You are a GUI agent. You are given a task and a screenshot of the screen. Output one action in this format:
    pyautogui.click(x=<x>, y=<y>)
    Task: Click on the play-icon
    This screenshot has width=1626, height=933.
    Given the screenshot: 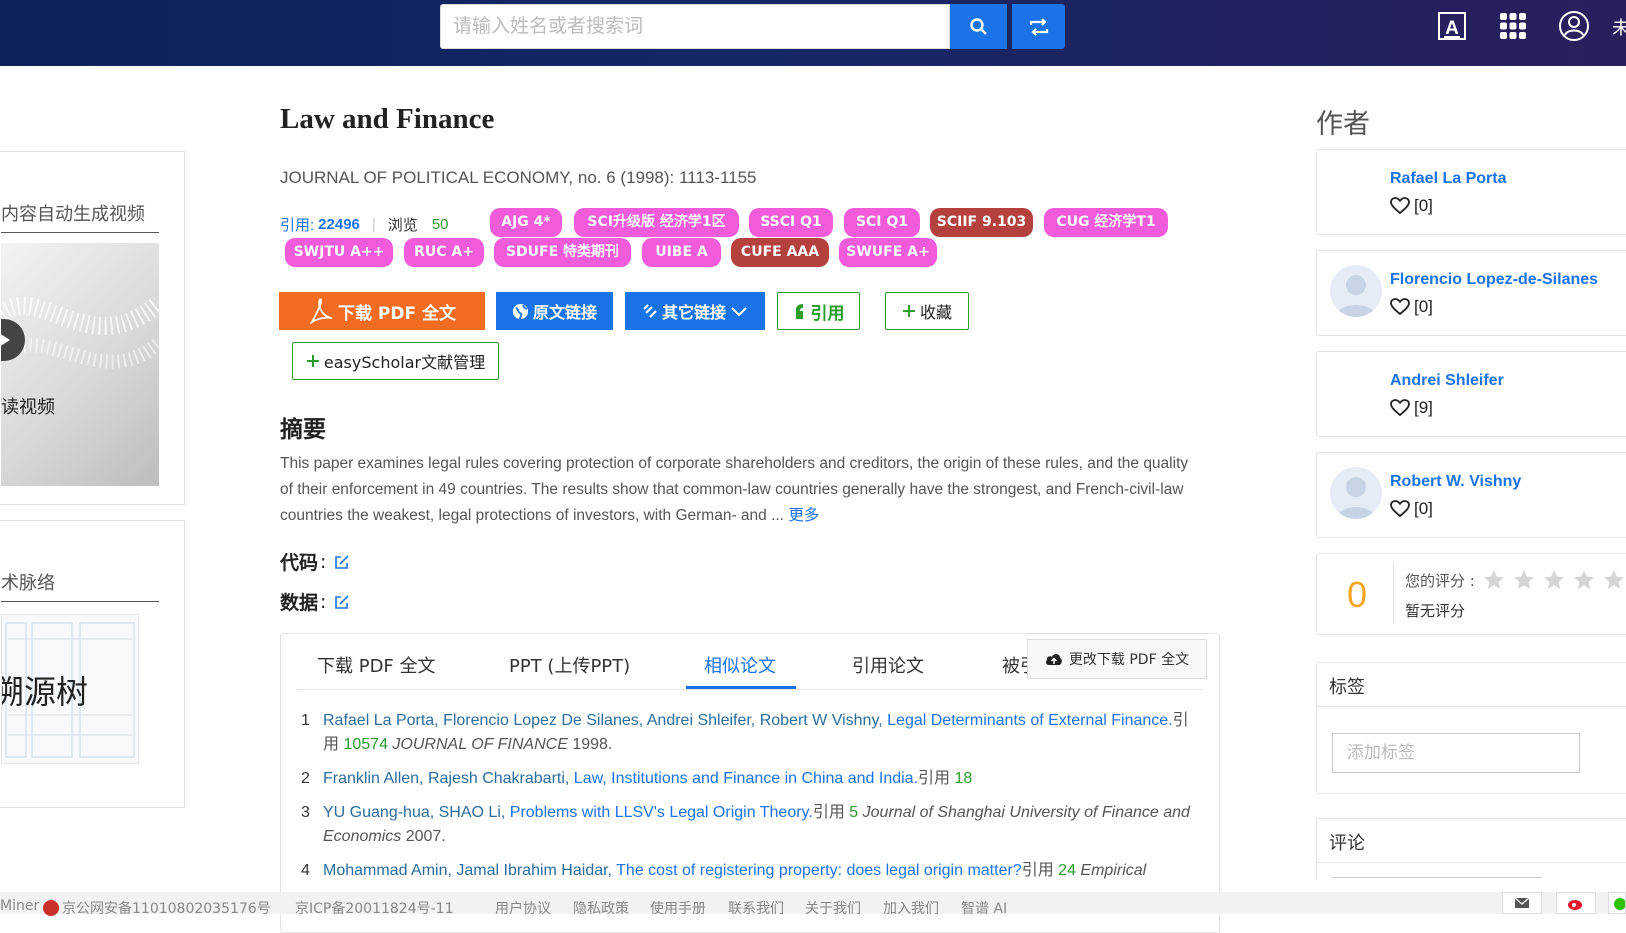 What is the action you would take?
    pyautogui.click(x=5, y=340)
    